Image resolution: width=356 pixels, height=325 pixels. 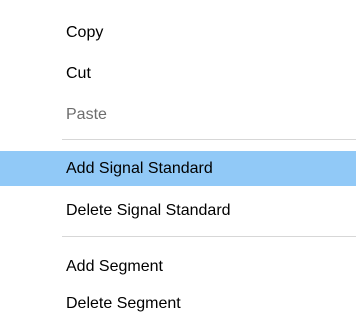 What do you see at coordinates (178, 266) in the screenshot?
I see `menu-item-add-segment: Add Segment` at bounding box center [178, 266].